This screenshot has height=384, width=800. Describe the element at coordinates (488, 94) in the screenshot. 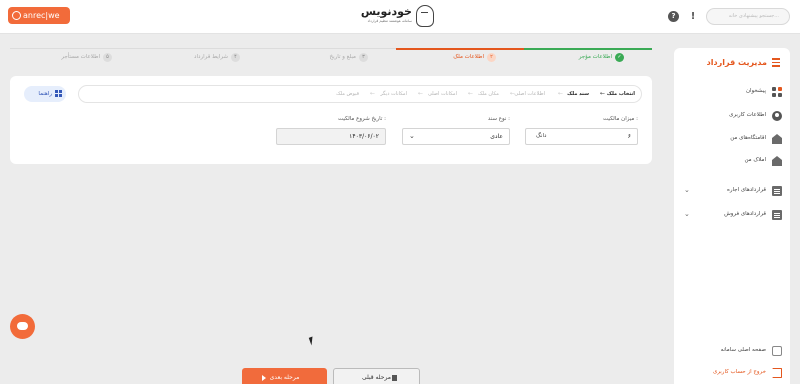

I see `crumb-location: مکان ملک` at that location.